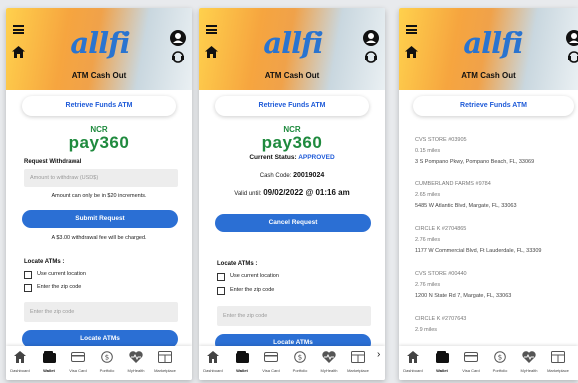 The image size is (578, 383). Describe the element at coordinates (78, 370) in the screenshot. I see `nav-item-label: Visa Card` at that location.